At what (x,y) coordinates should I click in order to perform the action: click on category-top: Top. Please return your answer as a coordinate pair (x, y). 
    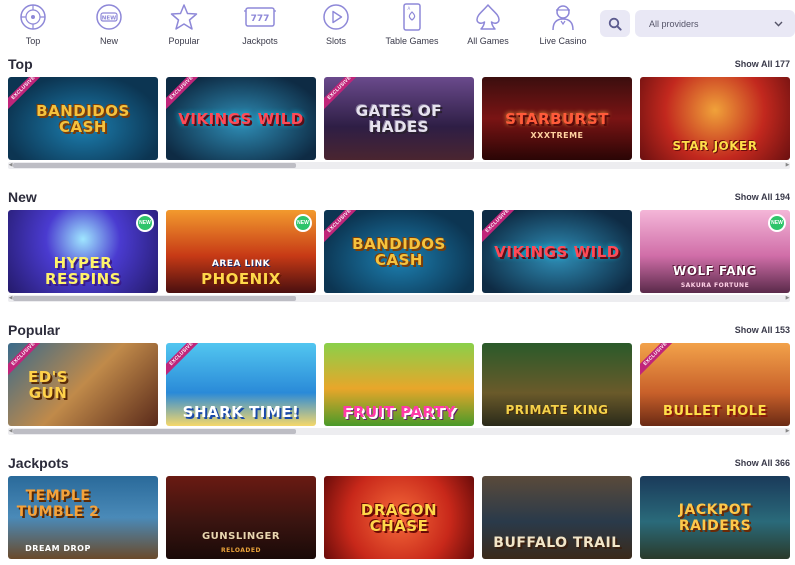
    Looking at the image, I should click on (34, 24).